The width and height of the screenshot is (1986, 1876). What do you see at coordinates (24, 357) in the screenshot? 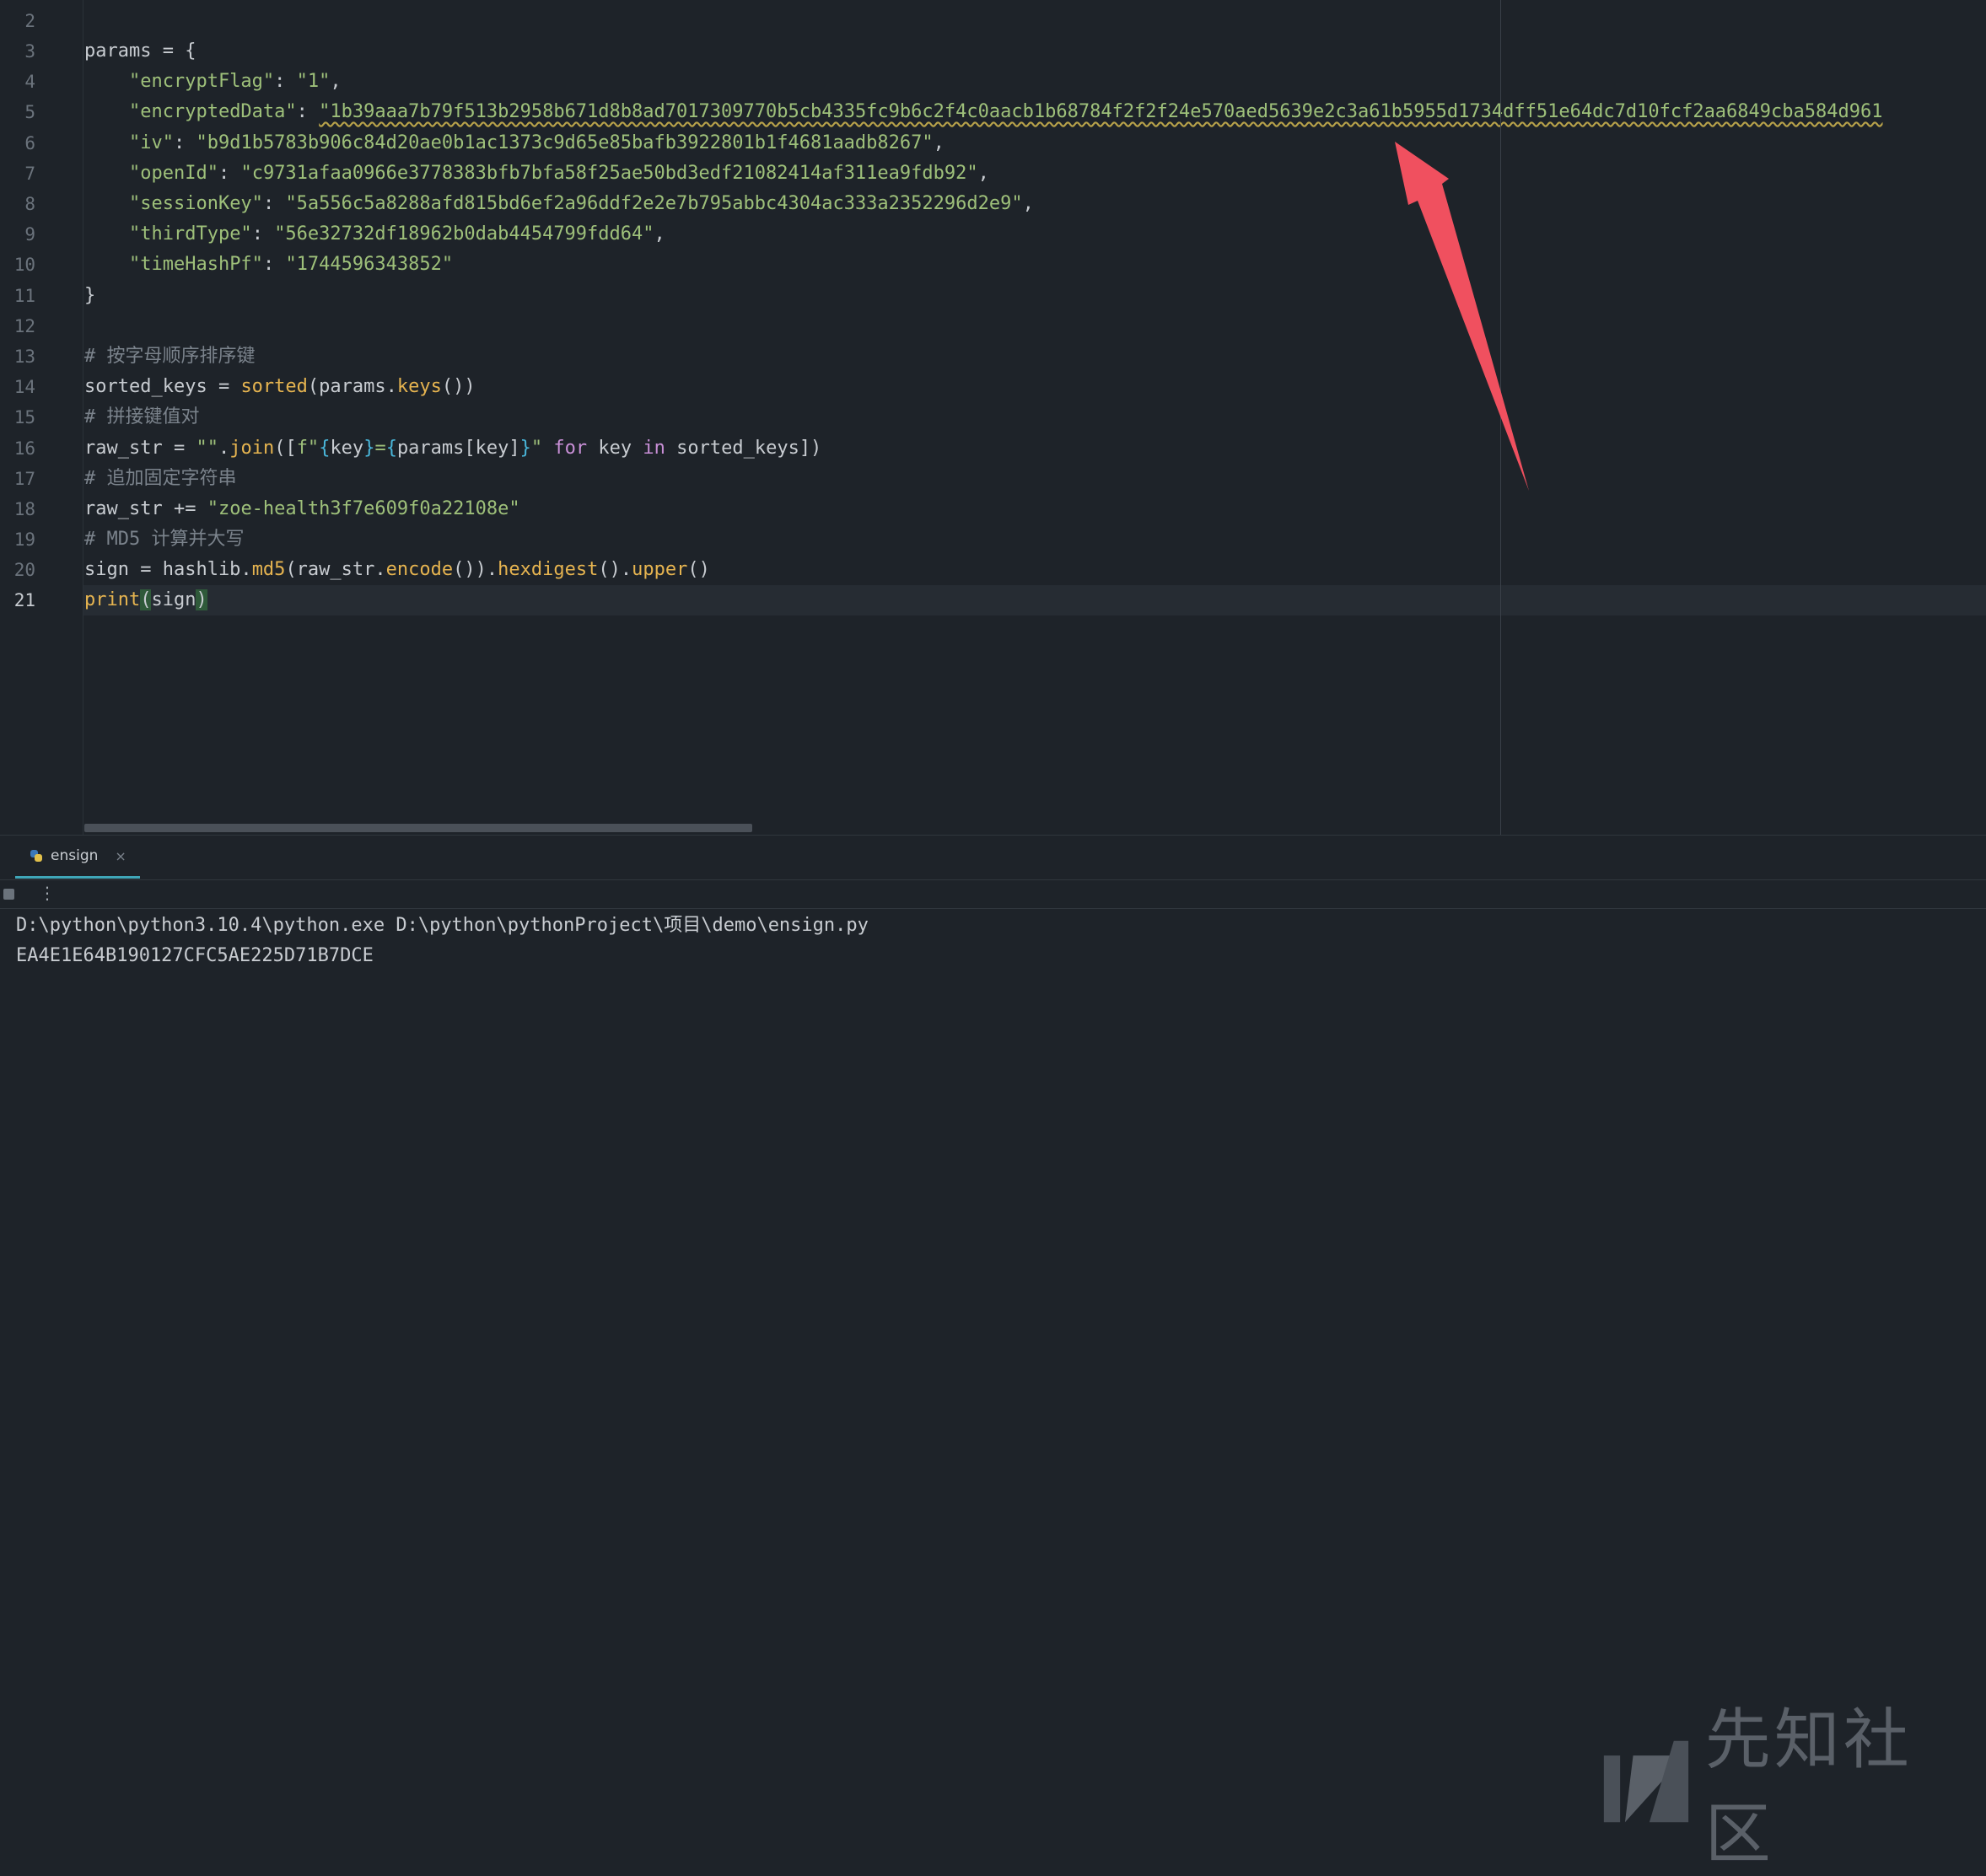
I see `line-number: 13` at bounding box center [24, 357].